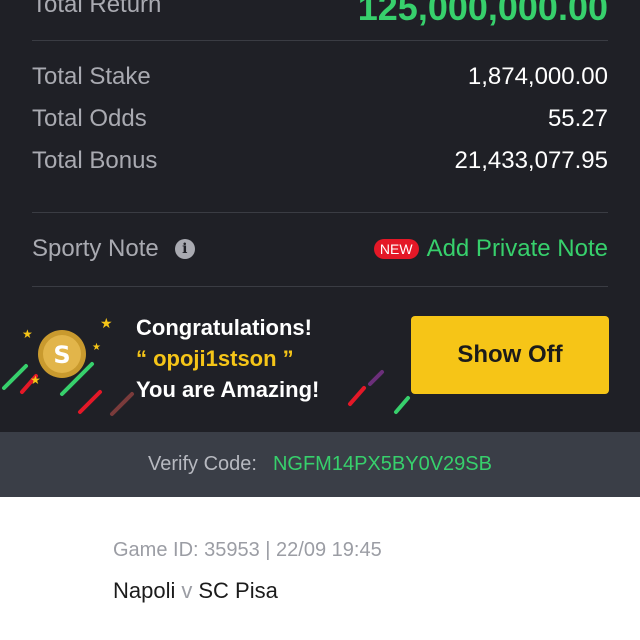 The height and width of the screenshot is (640, 640). What do you see at coordinates (482, 14) in the screenshot?
I see `total-return-value: 125,000,000.00` at bounding box center [482, 14].